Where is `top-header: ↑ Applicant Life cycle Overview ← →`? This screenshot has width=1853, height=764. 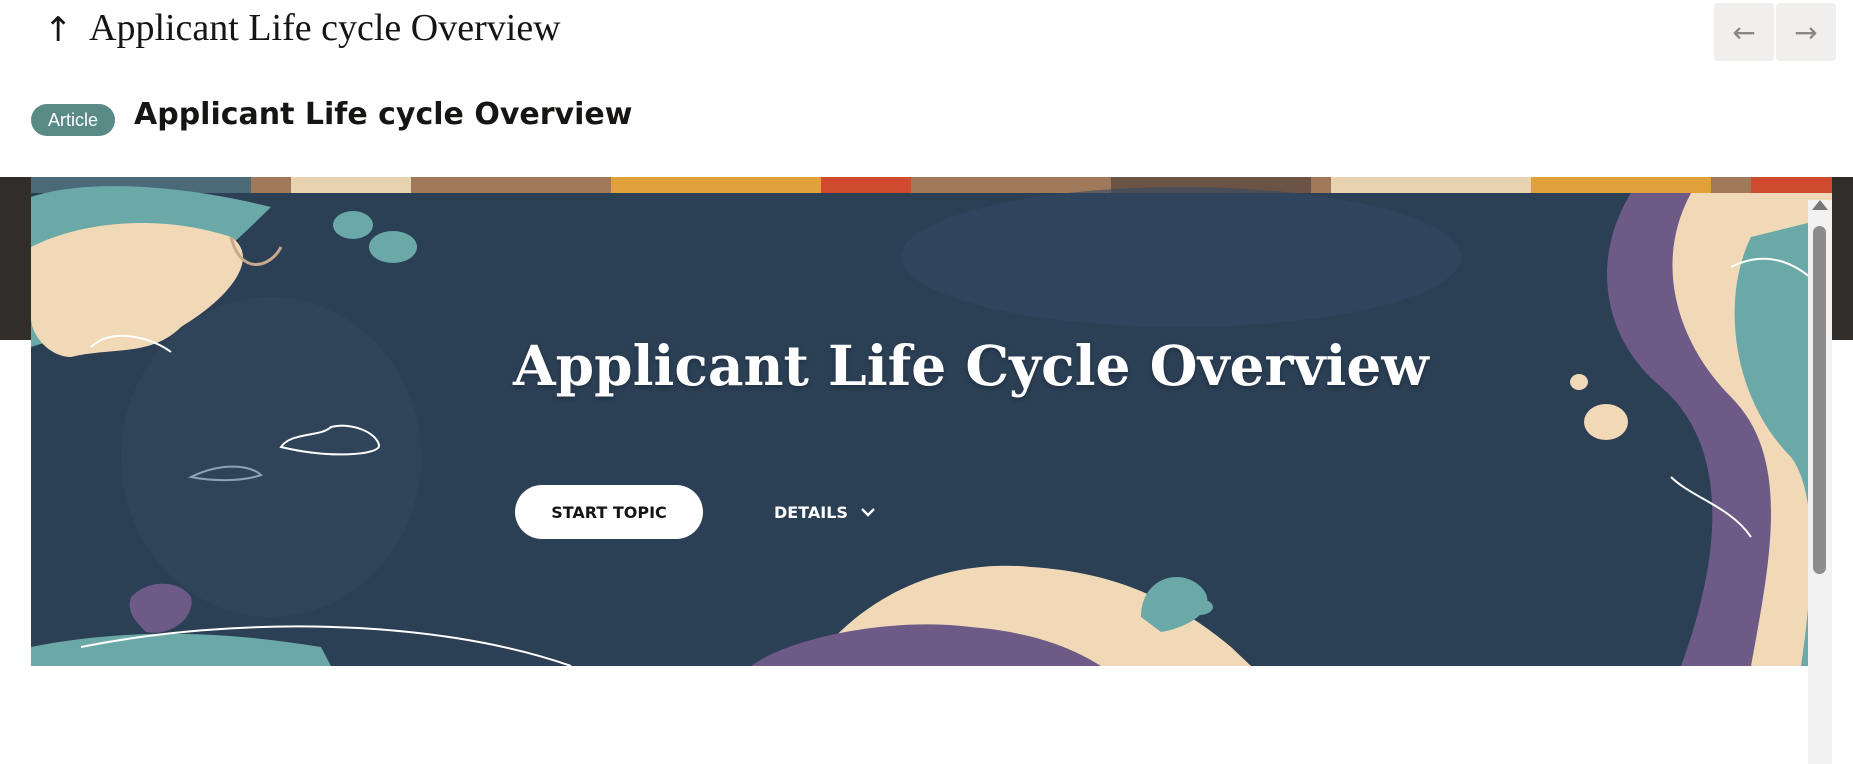 top-header: ↑ Applicant Life cycle Overview ← → is located at coordinates (926, 35).